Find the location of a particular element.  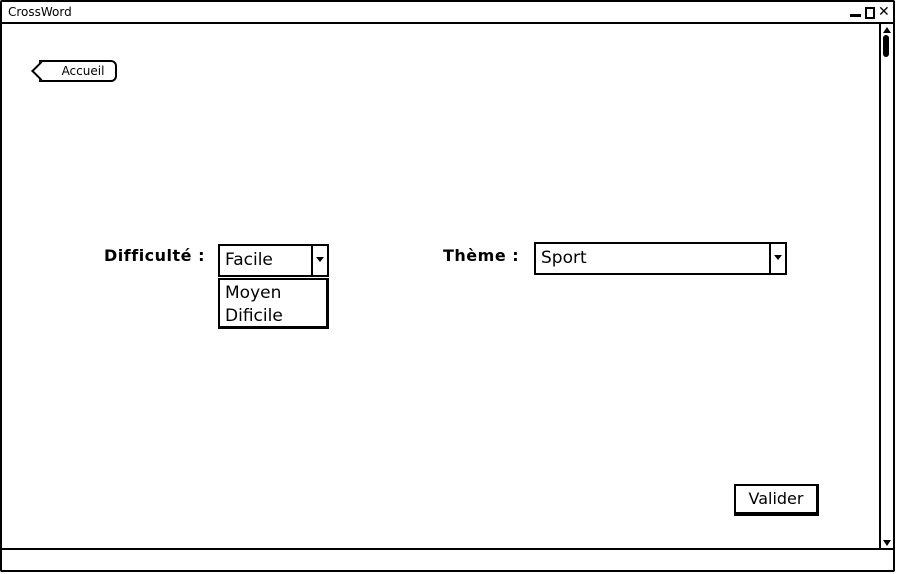

back-button-label: Accueil is located at coordinates (83, 71).